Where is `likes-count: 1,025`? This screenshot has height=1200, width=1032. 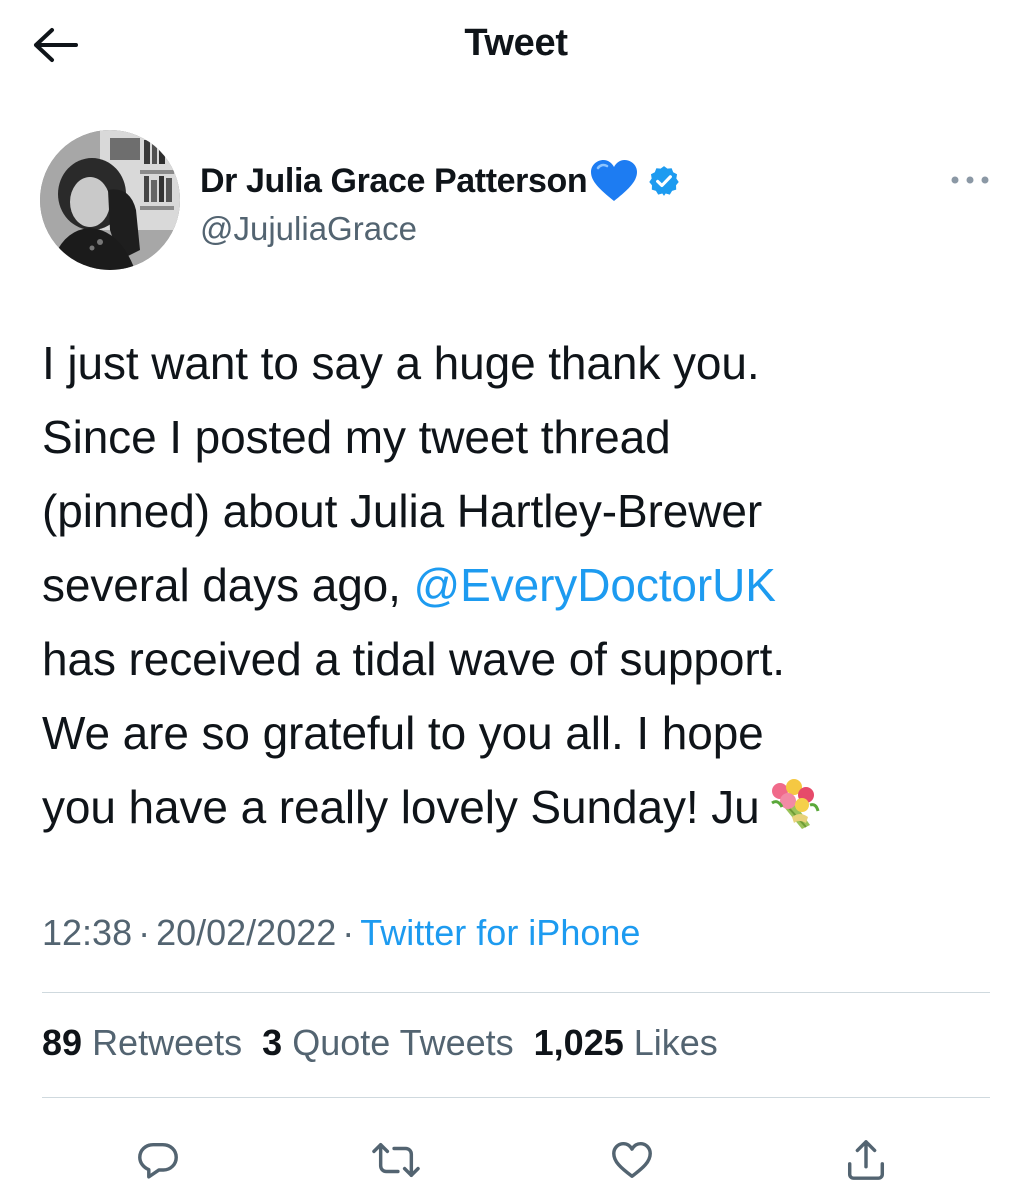
likes-count: 1,025 is located at coordinates (578, 1042).